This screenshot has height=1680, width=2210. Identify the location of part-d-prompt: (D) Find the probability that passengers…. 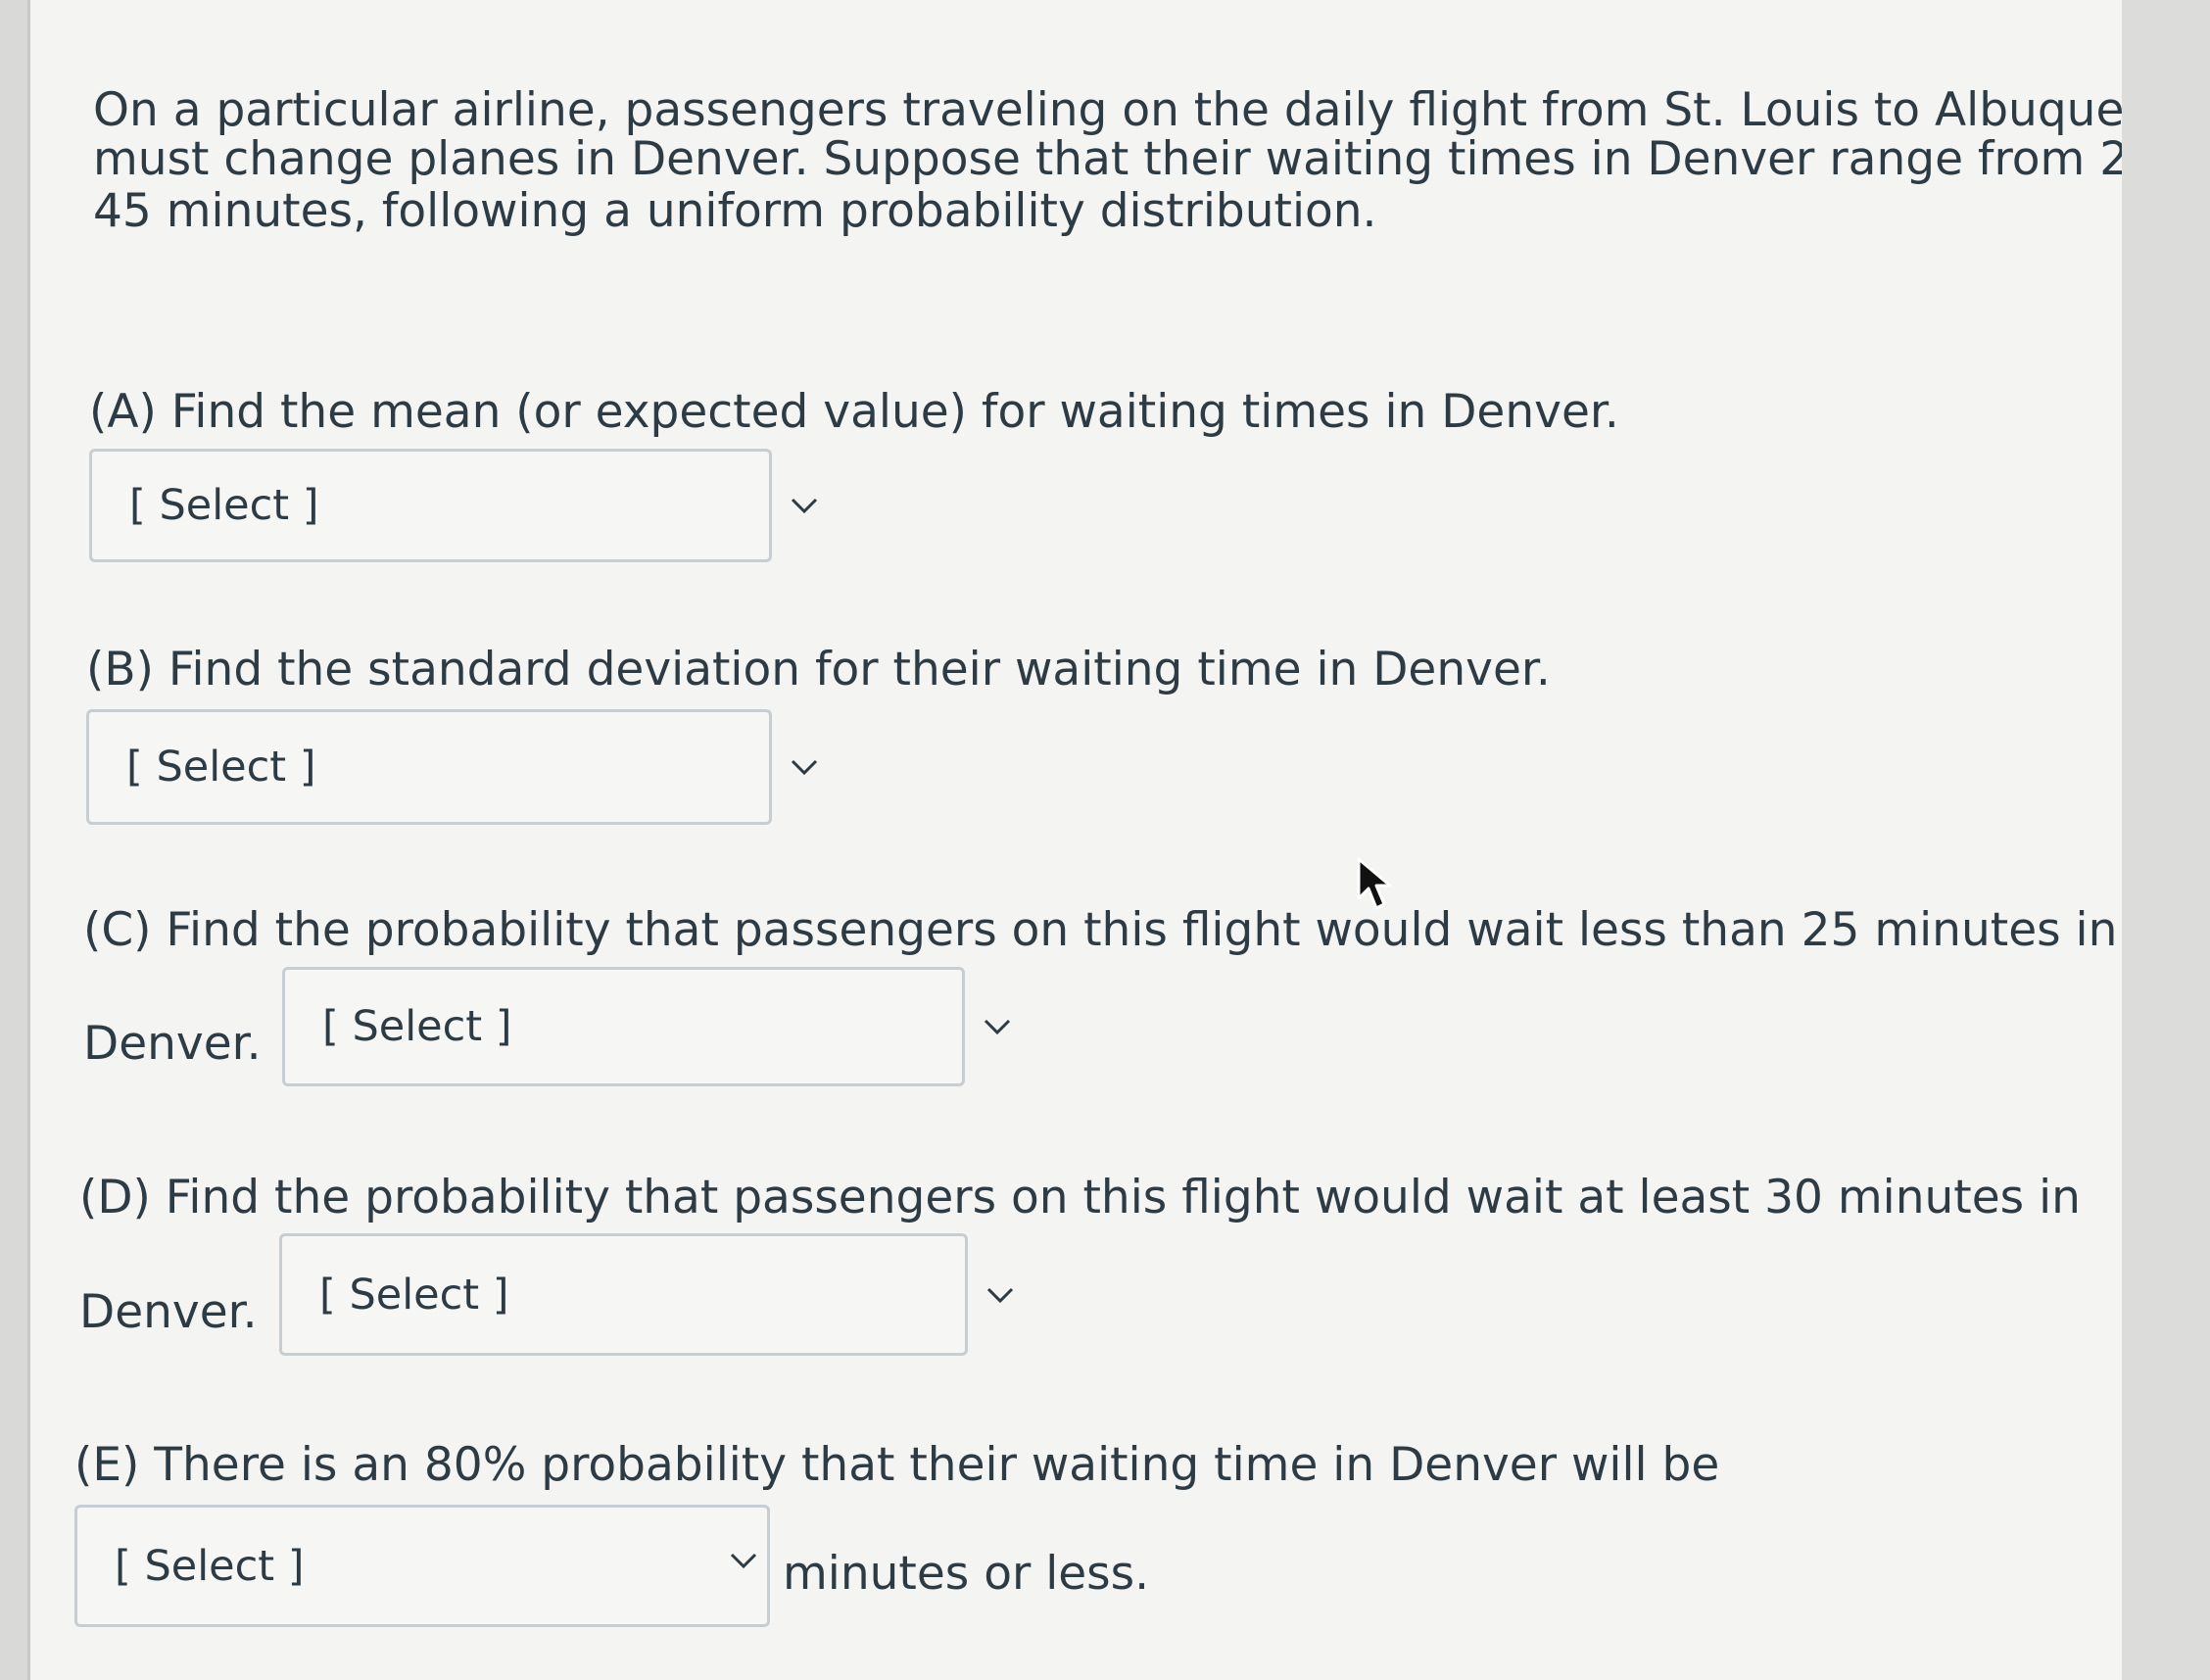
(1080, 1197).